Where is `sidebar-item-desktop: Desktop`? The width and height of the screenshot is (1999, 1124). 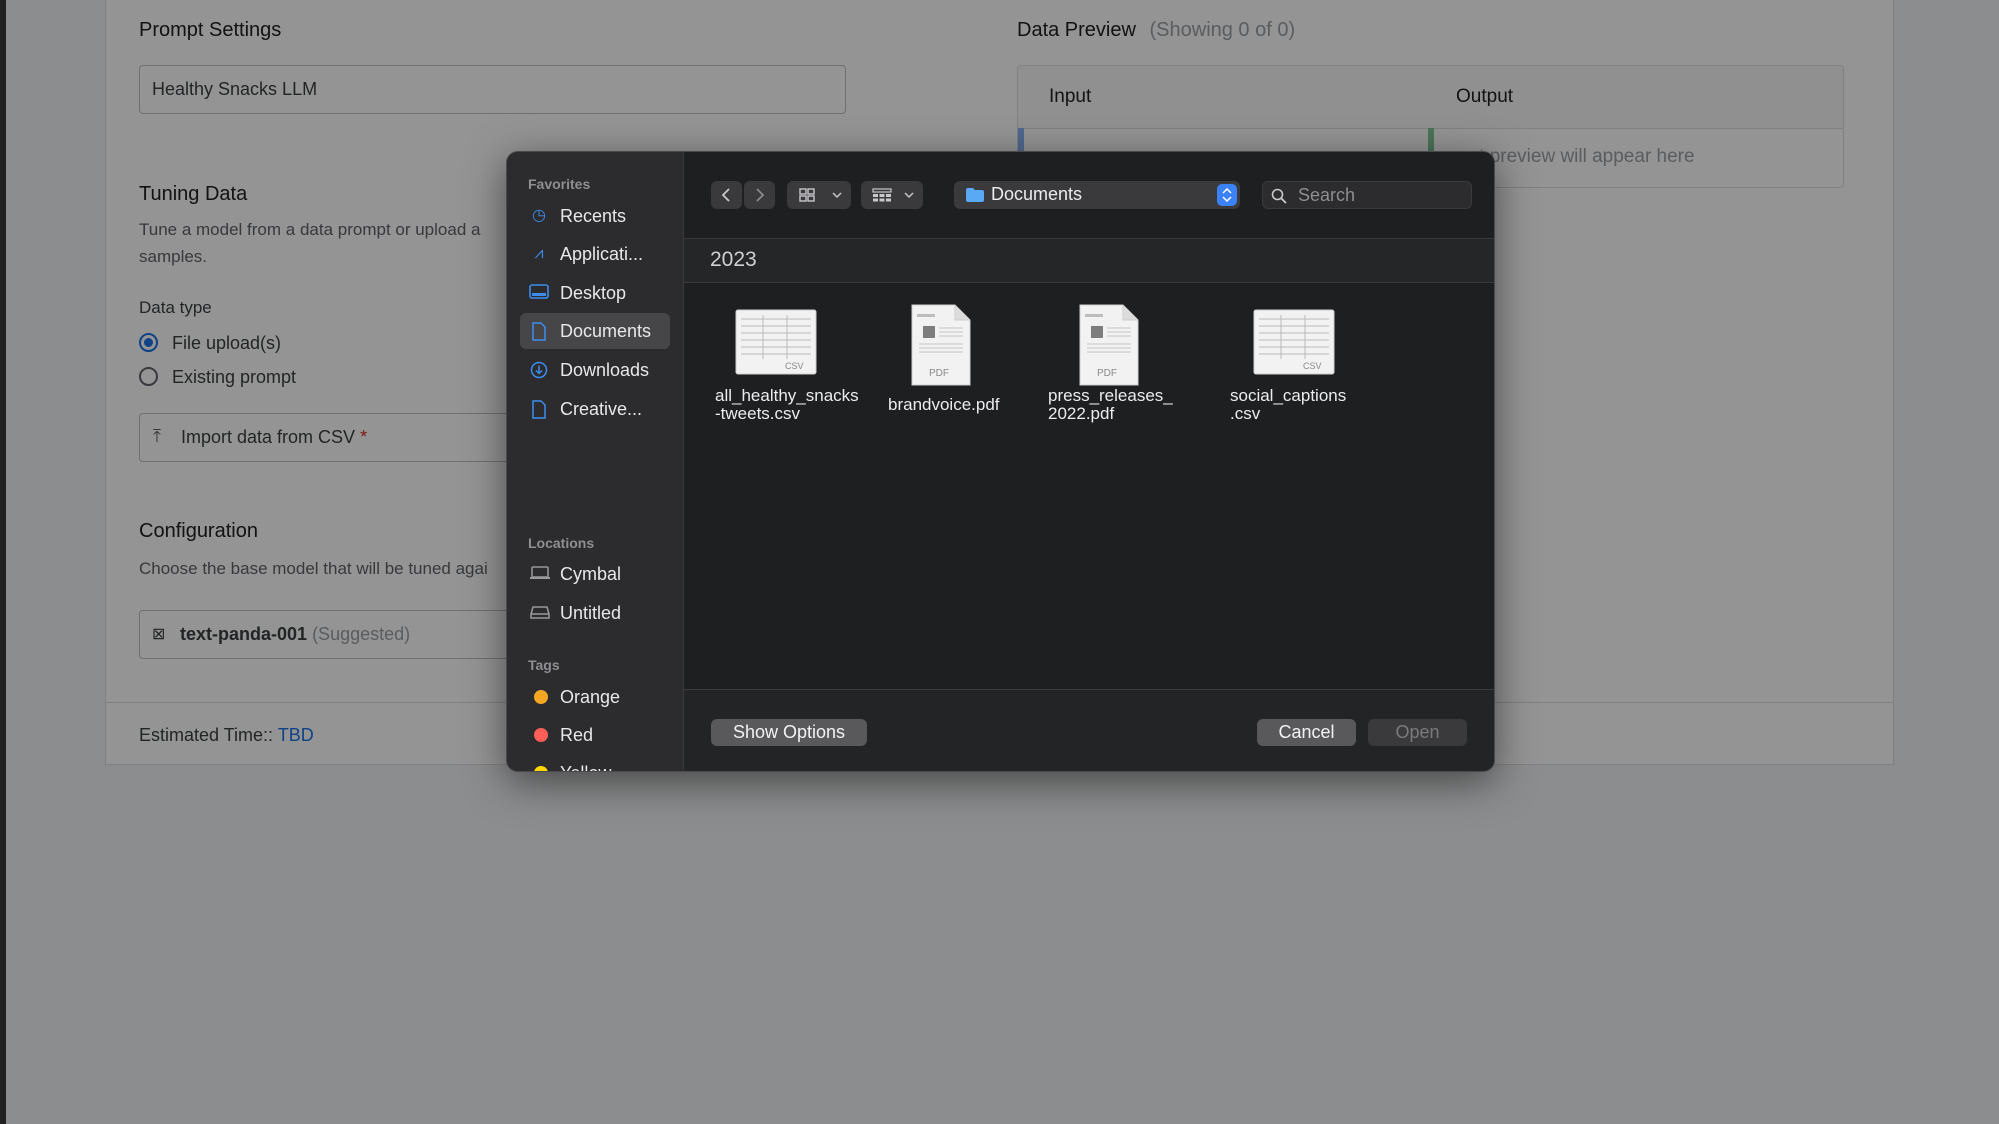 sidebar-item-desktop: Desktop is located at coordinates (595, 293).